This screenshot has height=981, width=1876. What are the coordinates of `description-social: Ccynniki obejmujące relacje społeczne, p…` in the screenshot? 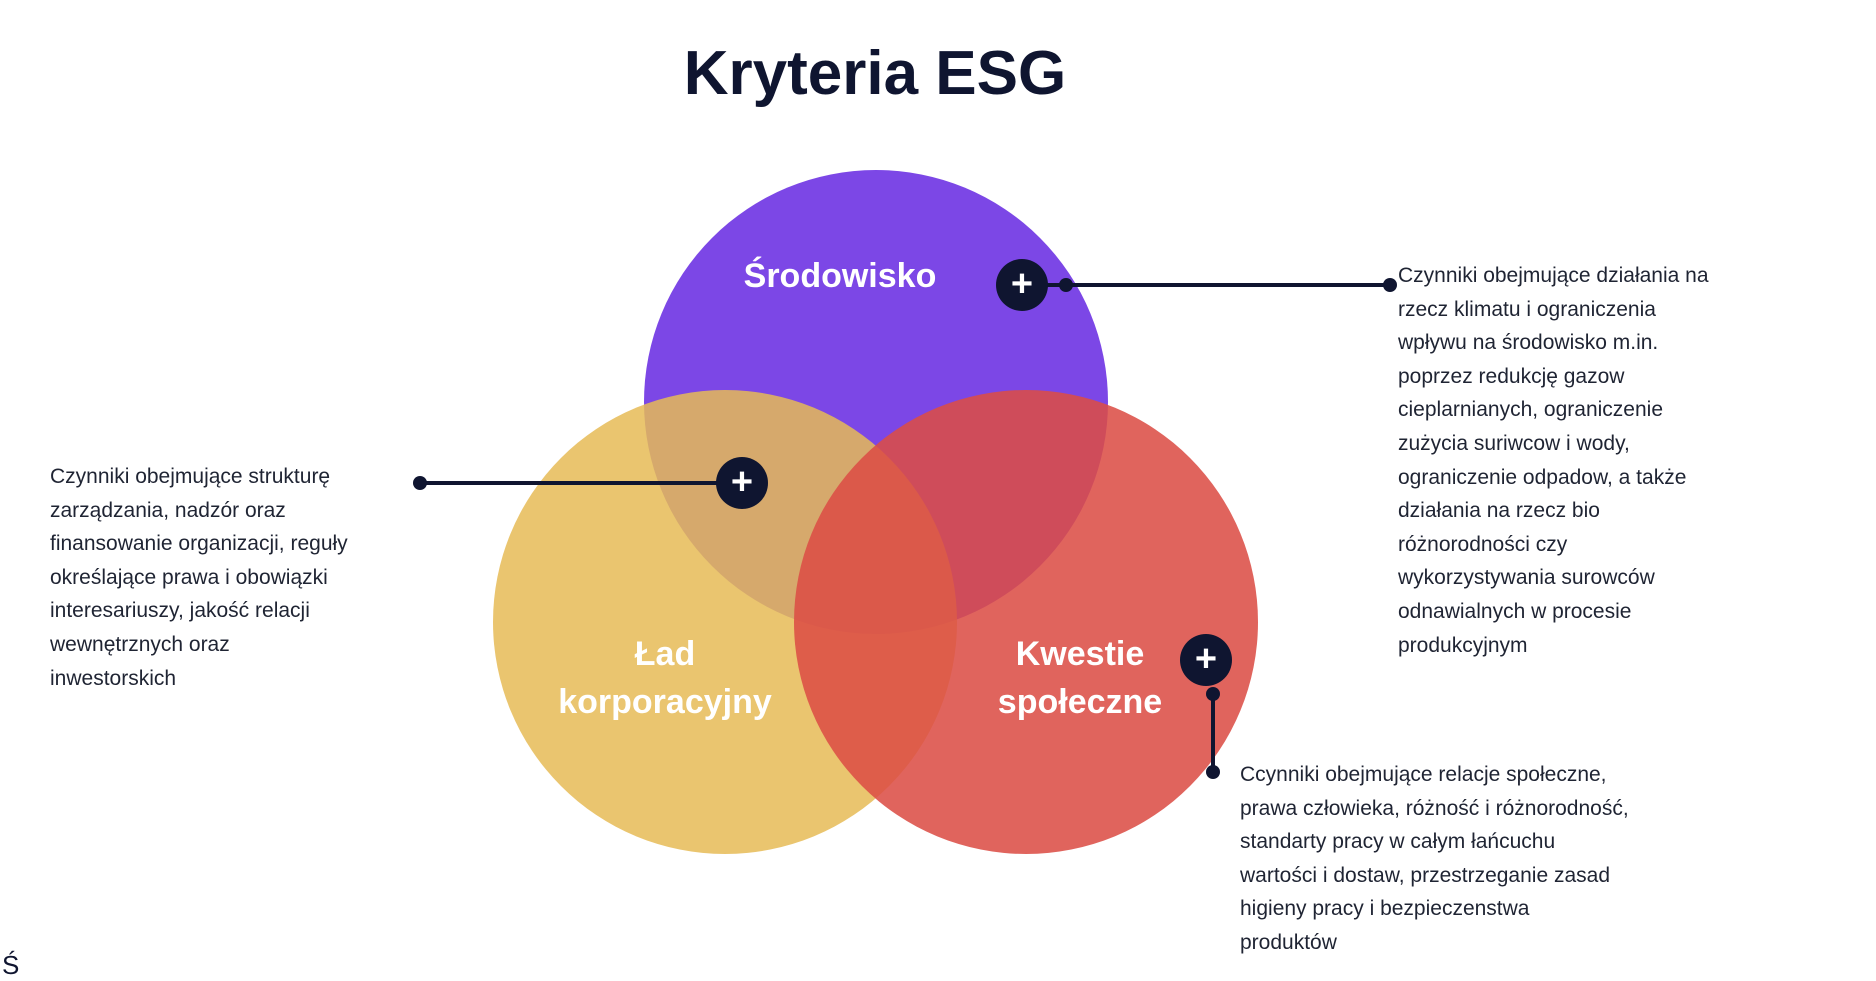 It's located at (1434, 858).